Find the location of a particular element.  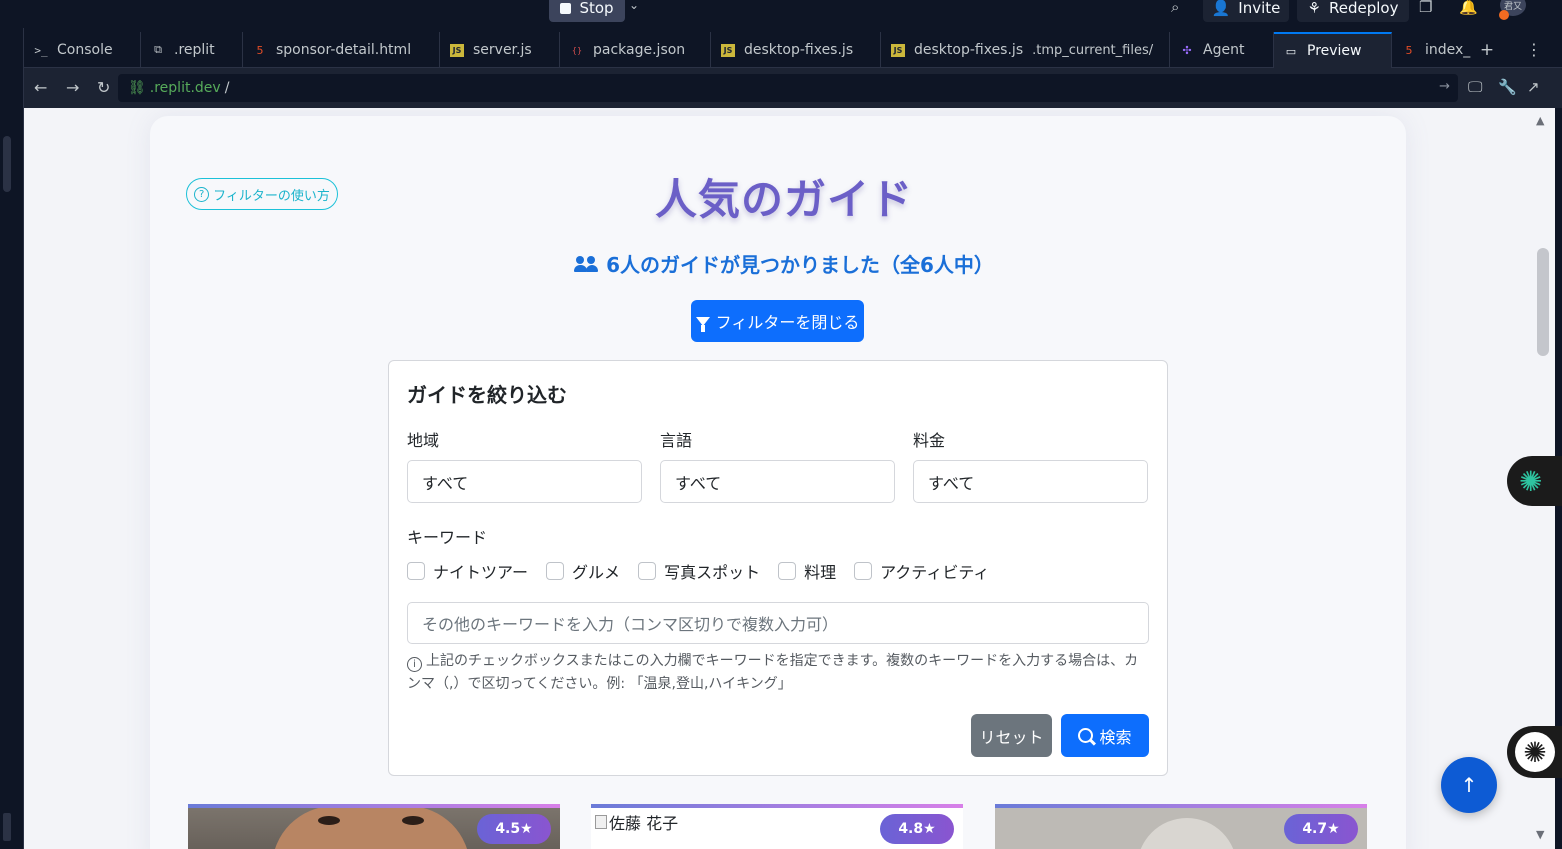

guide-card: 佐藤 花子 4.8★ is located at coordinates (777, 826).